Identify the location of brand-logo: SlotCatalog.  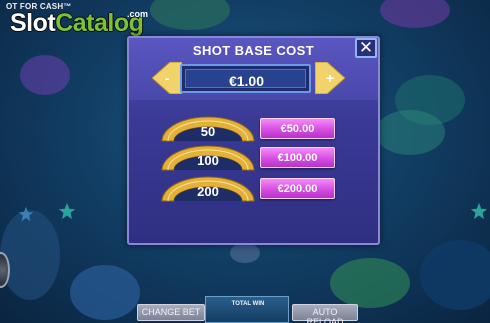
(77, 23).